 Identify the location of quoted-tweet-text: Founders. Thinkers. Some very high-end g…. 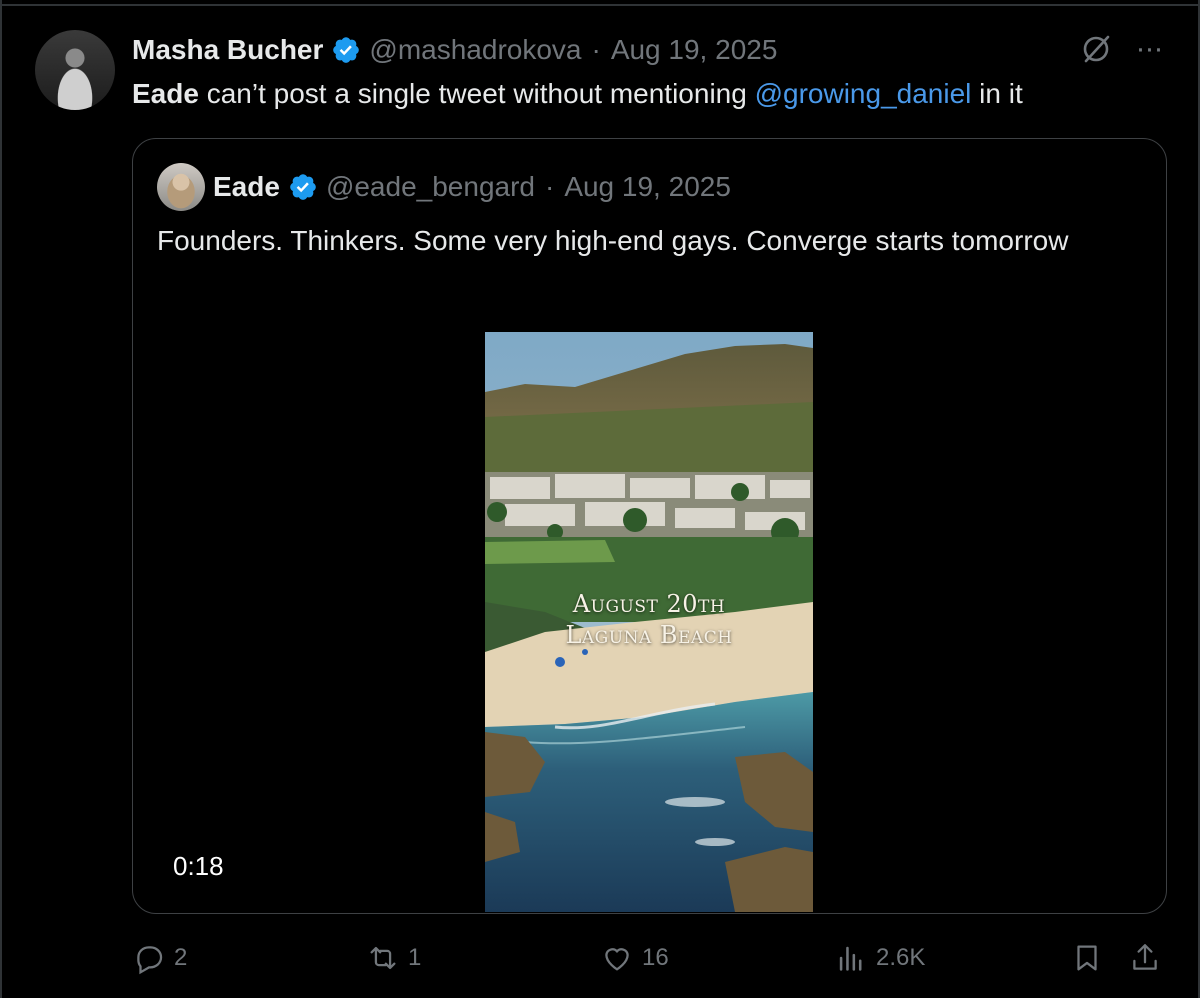
(613, 240).